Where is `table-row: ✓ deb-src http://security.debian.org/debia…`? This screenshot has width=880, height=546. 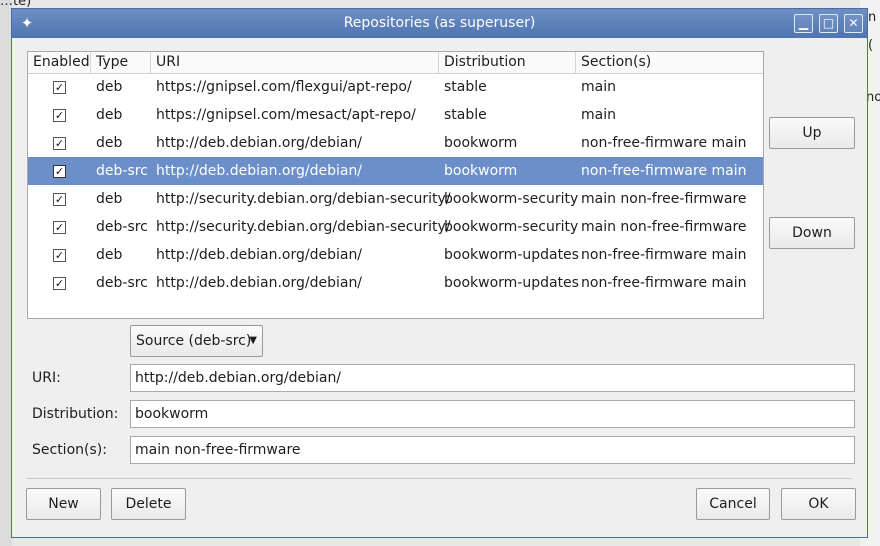
table-row: ✓ deb-src http://security.debian.org/debia… is located at coordinates (395, 227).